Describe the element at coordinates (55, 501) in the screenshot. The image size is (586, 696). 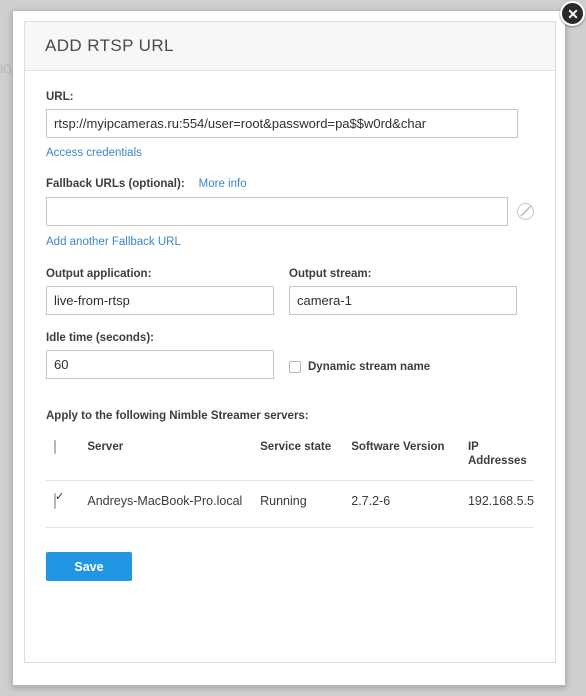
I see `row-select-checkbox` at that location.